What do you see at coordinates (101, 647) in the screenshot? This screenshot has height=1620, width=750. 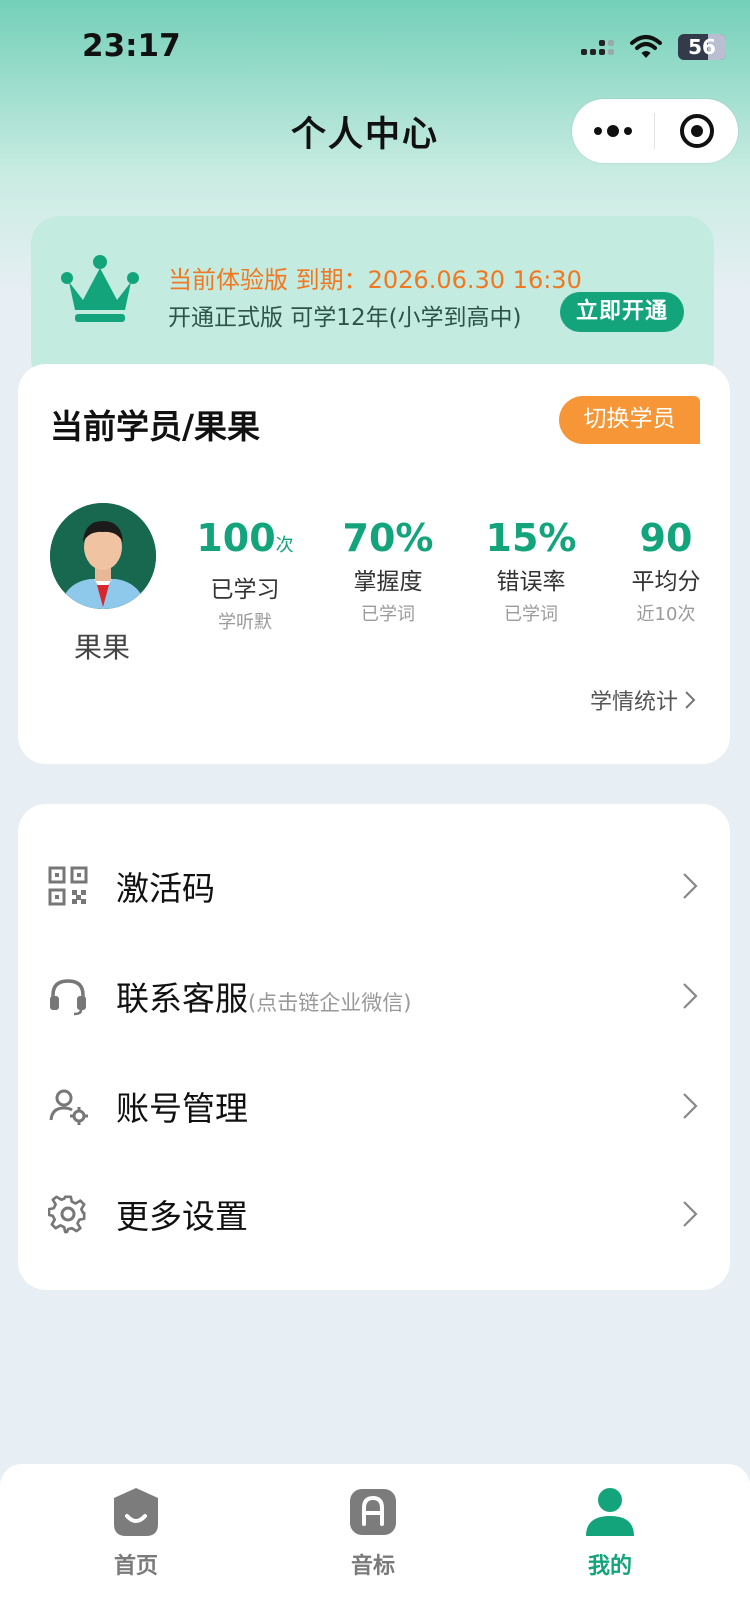 I see `avatar-name: 果果` at bounding box center [101, 647].